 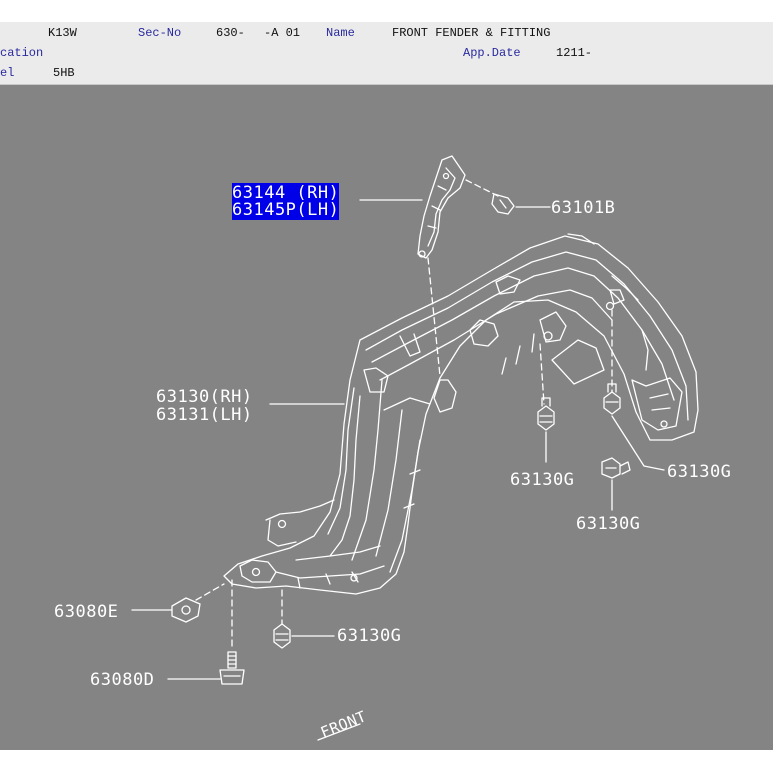 I want to click on sec-no-label: Sec-No, so click(x=160, y=33).